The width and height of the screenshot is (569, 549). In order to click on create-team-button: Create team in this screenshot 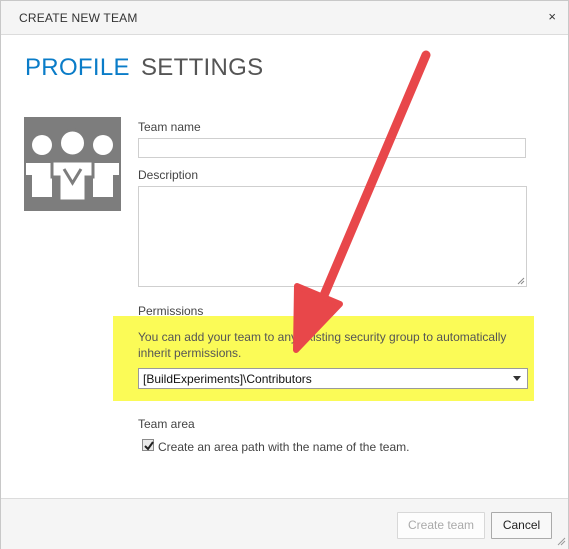, I will do `click(441, 525)`.